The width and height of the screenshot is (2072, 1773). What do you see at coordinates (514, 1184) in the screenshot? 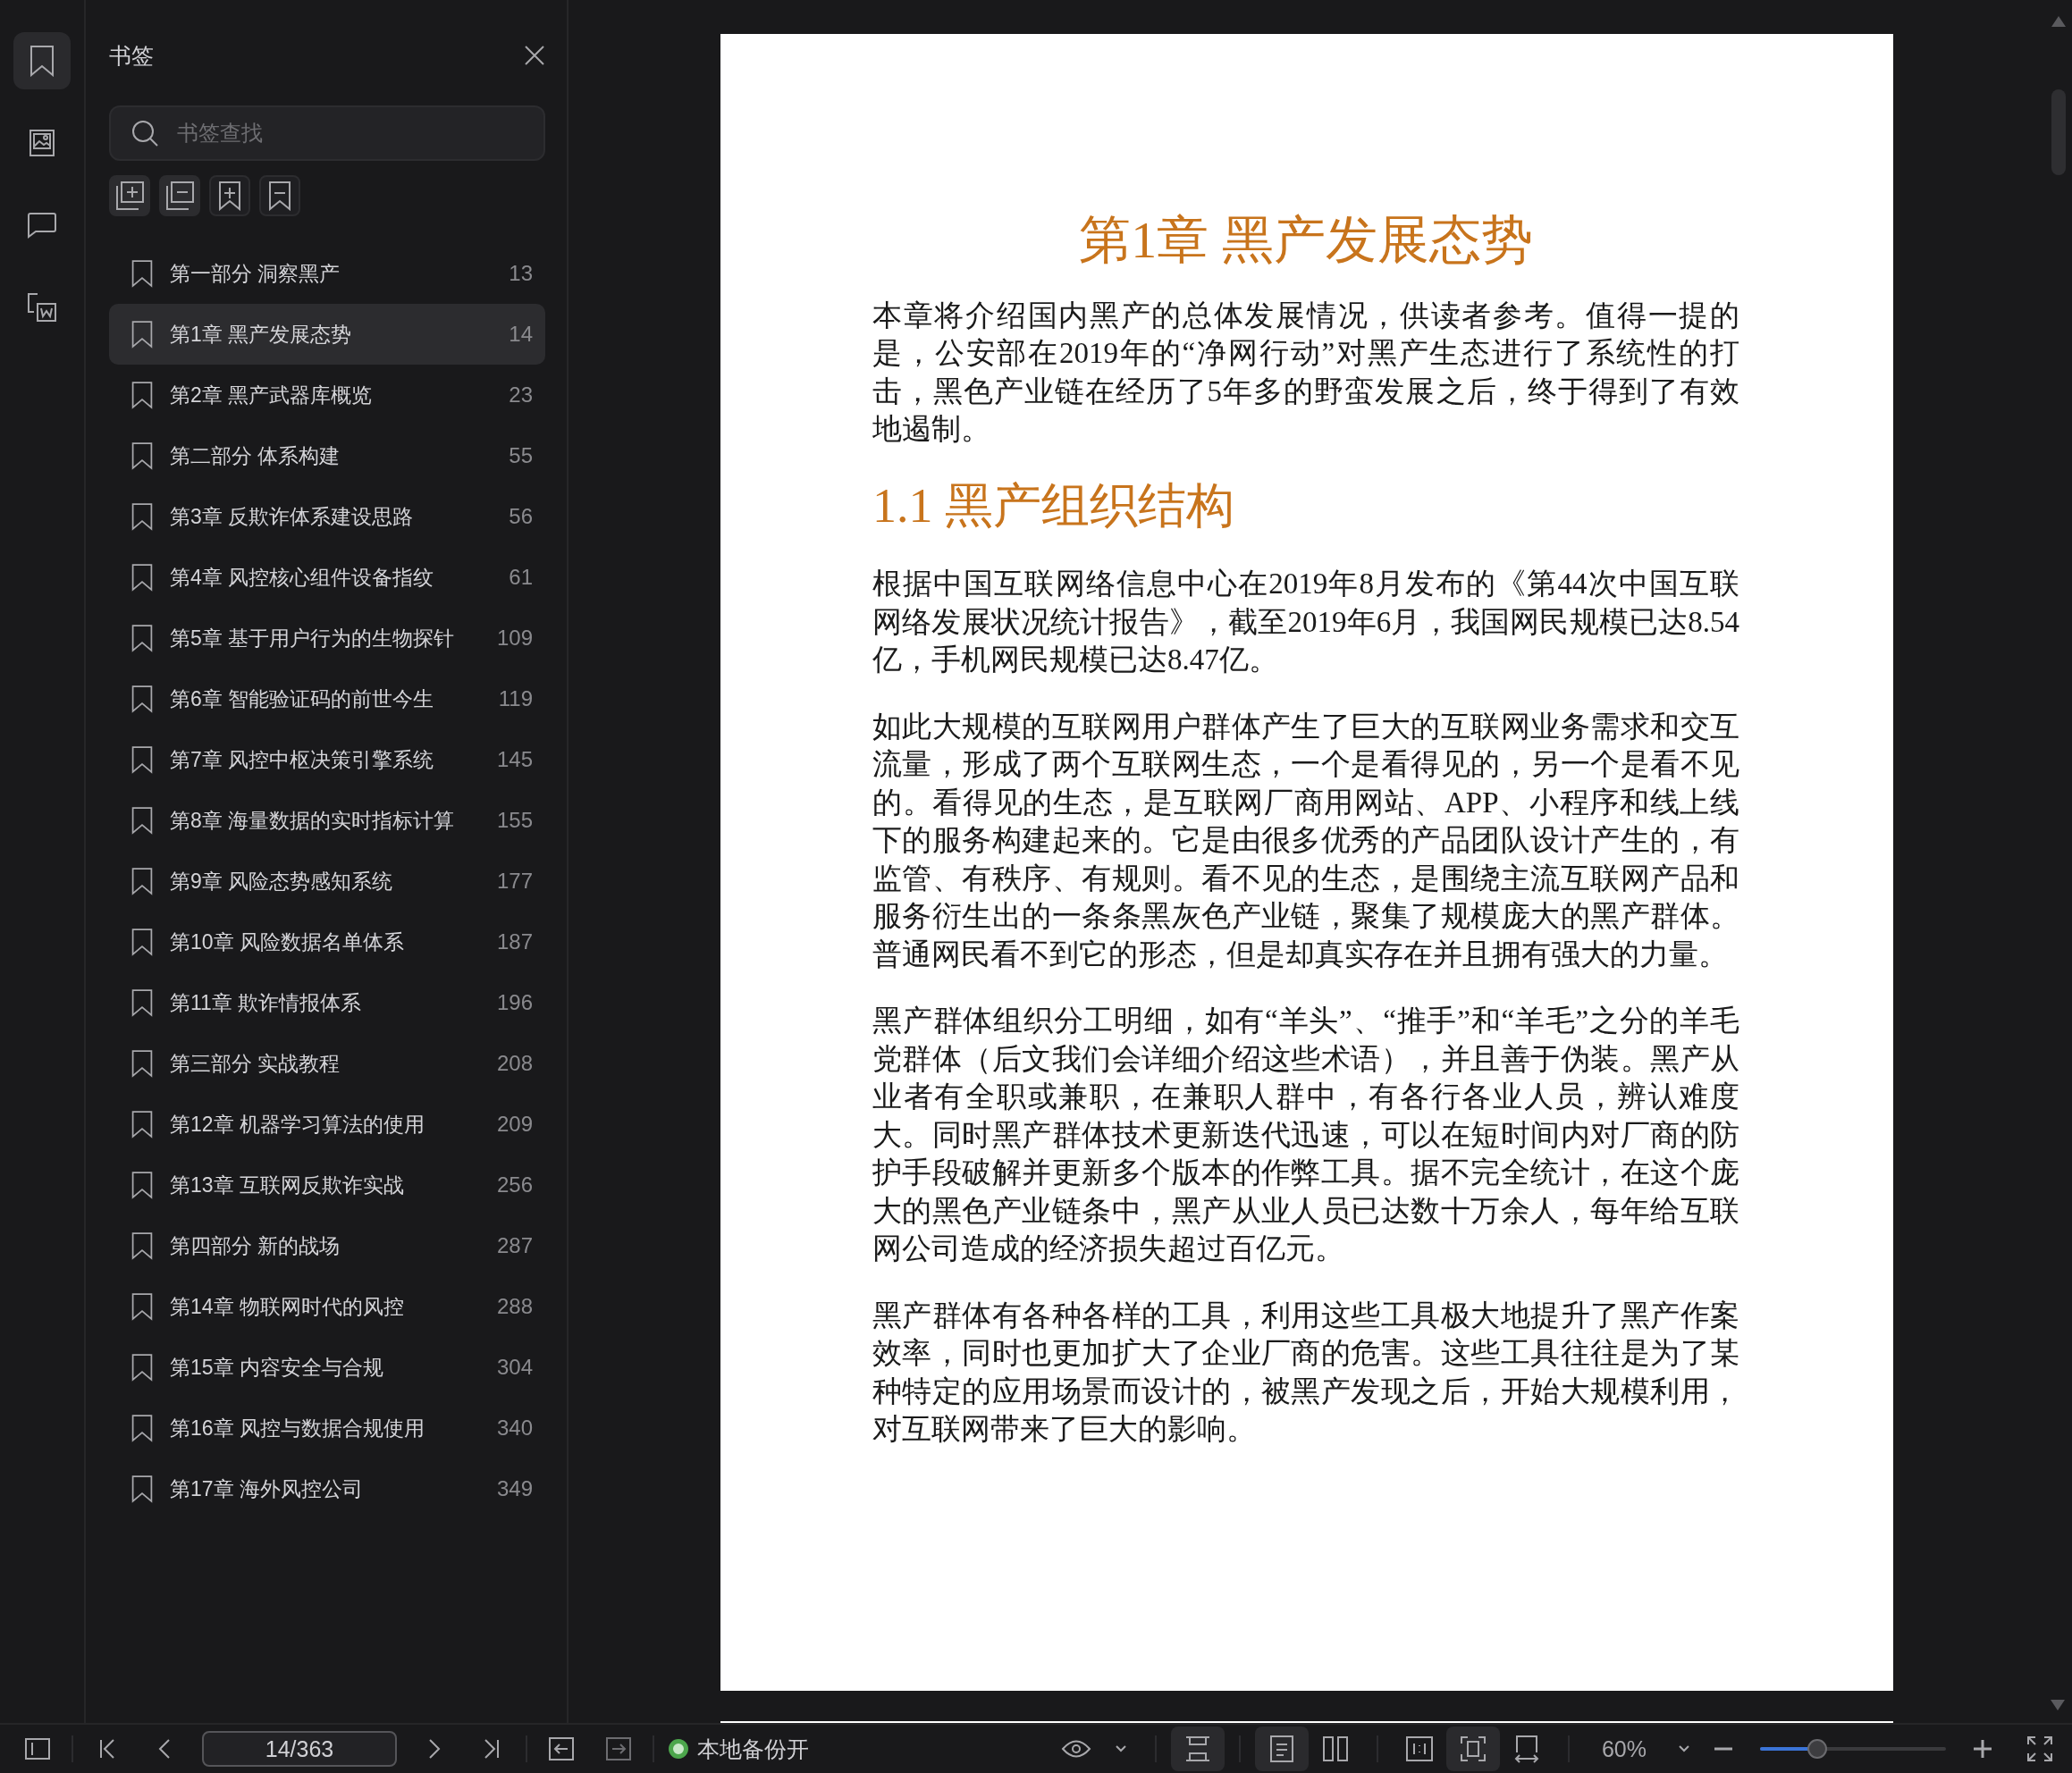
I see `page-number: 256` at bounding box center [514, 1184].